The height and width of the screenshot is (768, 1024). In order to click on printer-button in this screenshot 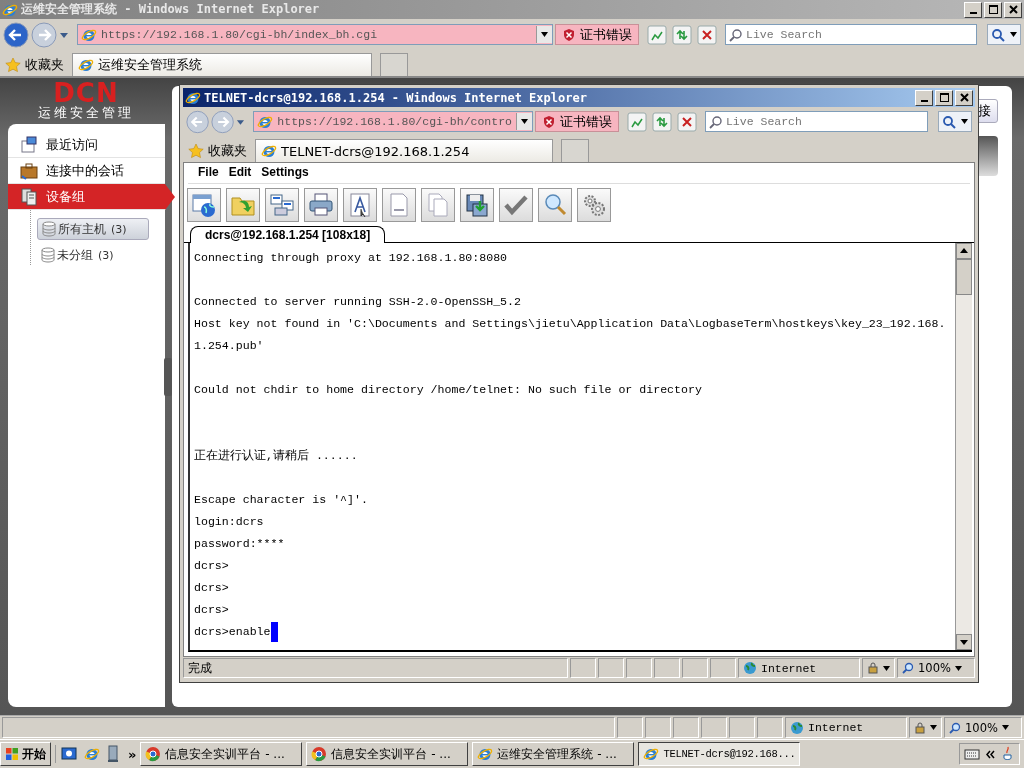, I will do `click(321, 205)`.